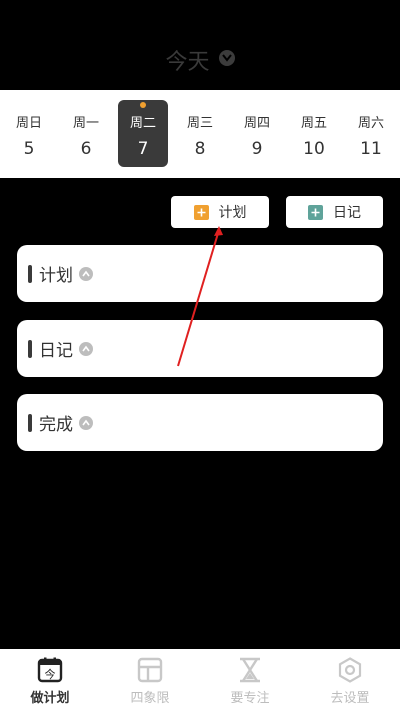  I want to click on day-wed: 周三 8, so click(200, 133).